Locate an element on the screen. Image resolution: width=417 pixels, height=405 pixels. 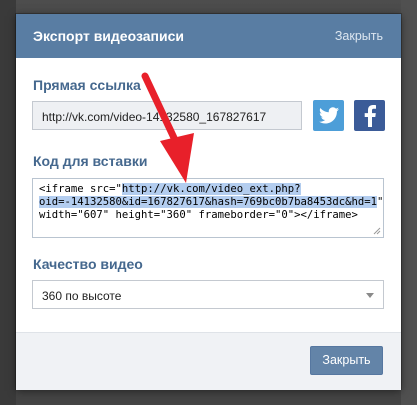
dialog-title: Экспорт видеозаписи is located at coordinates (108, 36).